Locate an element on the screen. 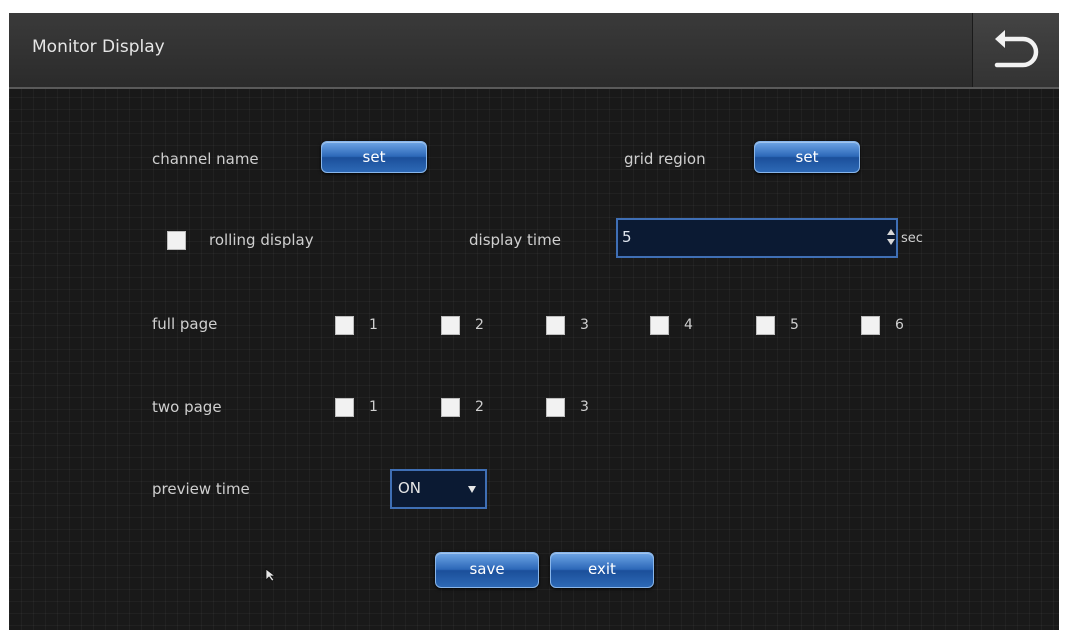  full-page-option-6: 6 is located at coordinates (899, 325).